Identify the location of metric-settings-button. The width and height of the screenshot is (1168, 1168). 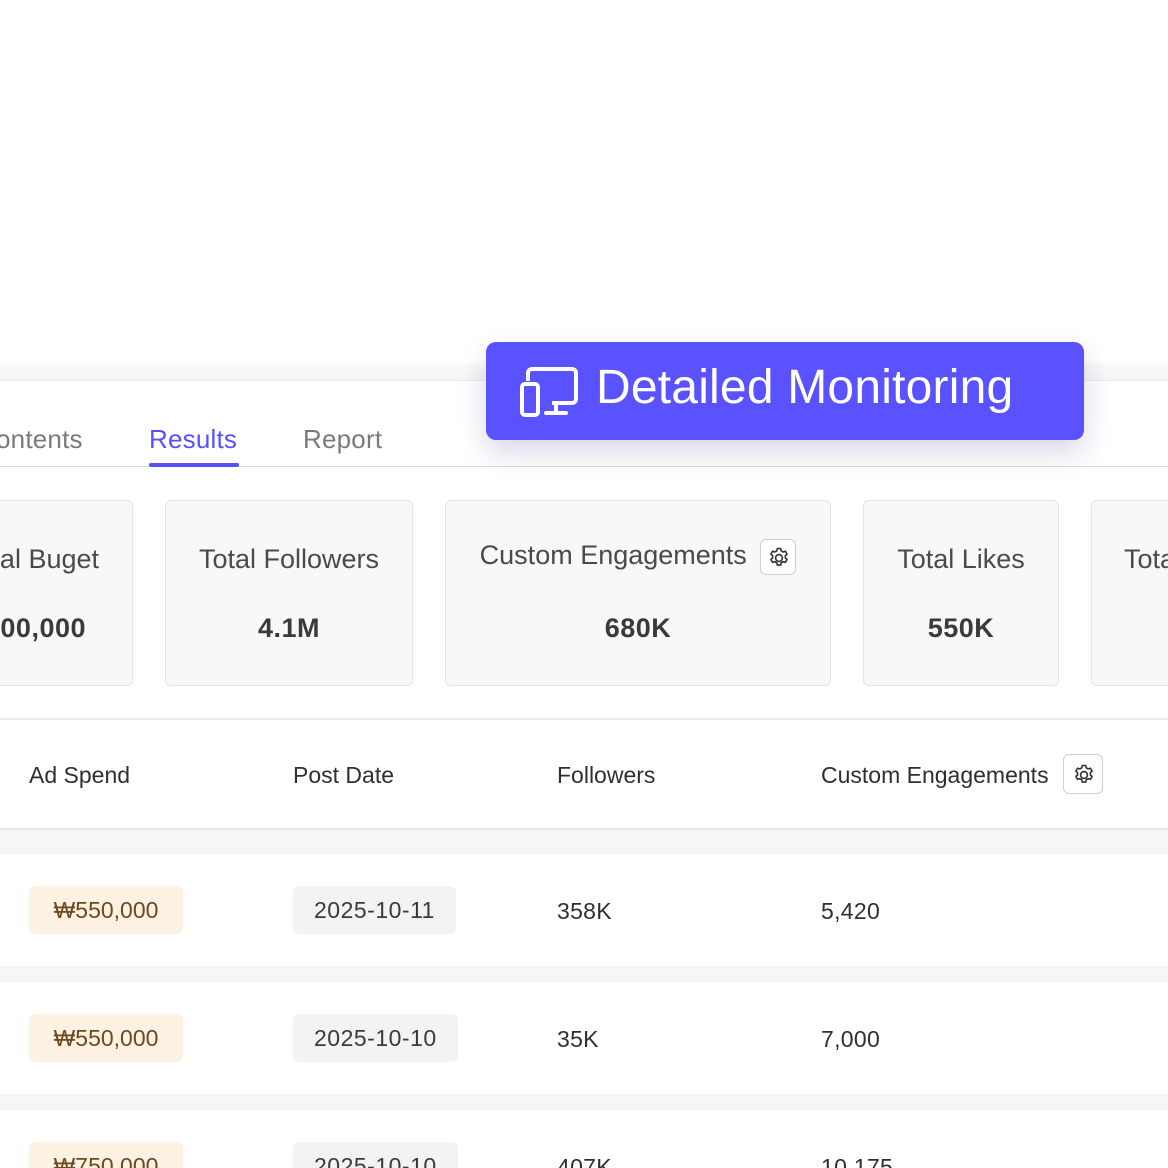
(778, 557).